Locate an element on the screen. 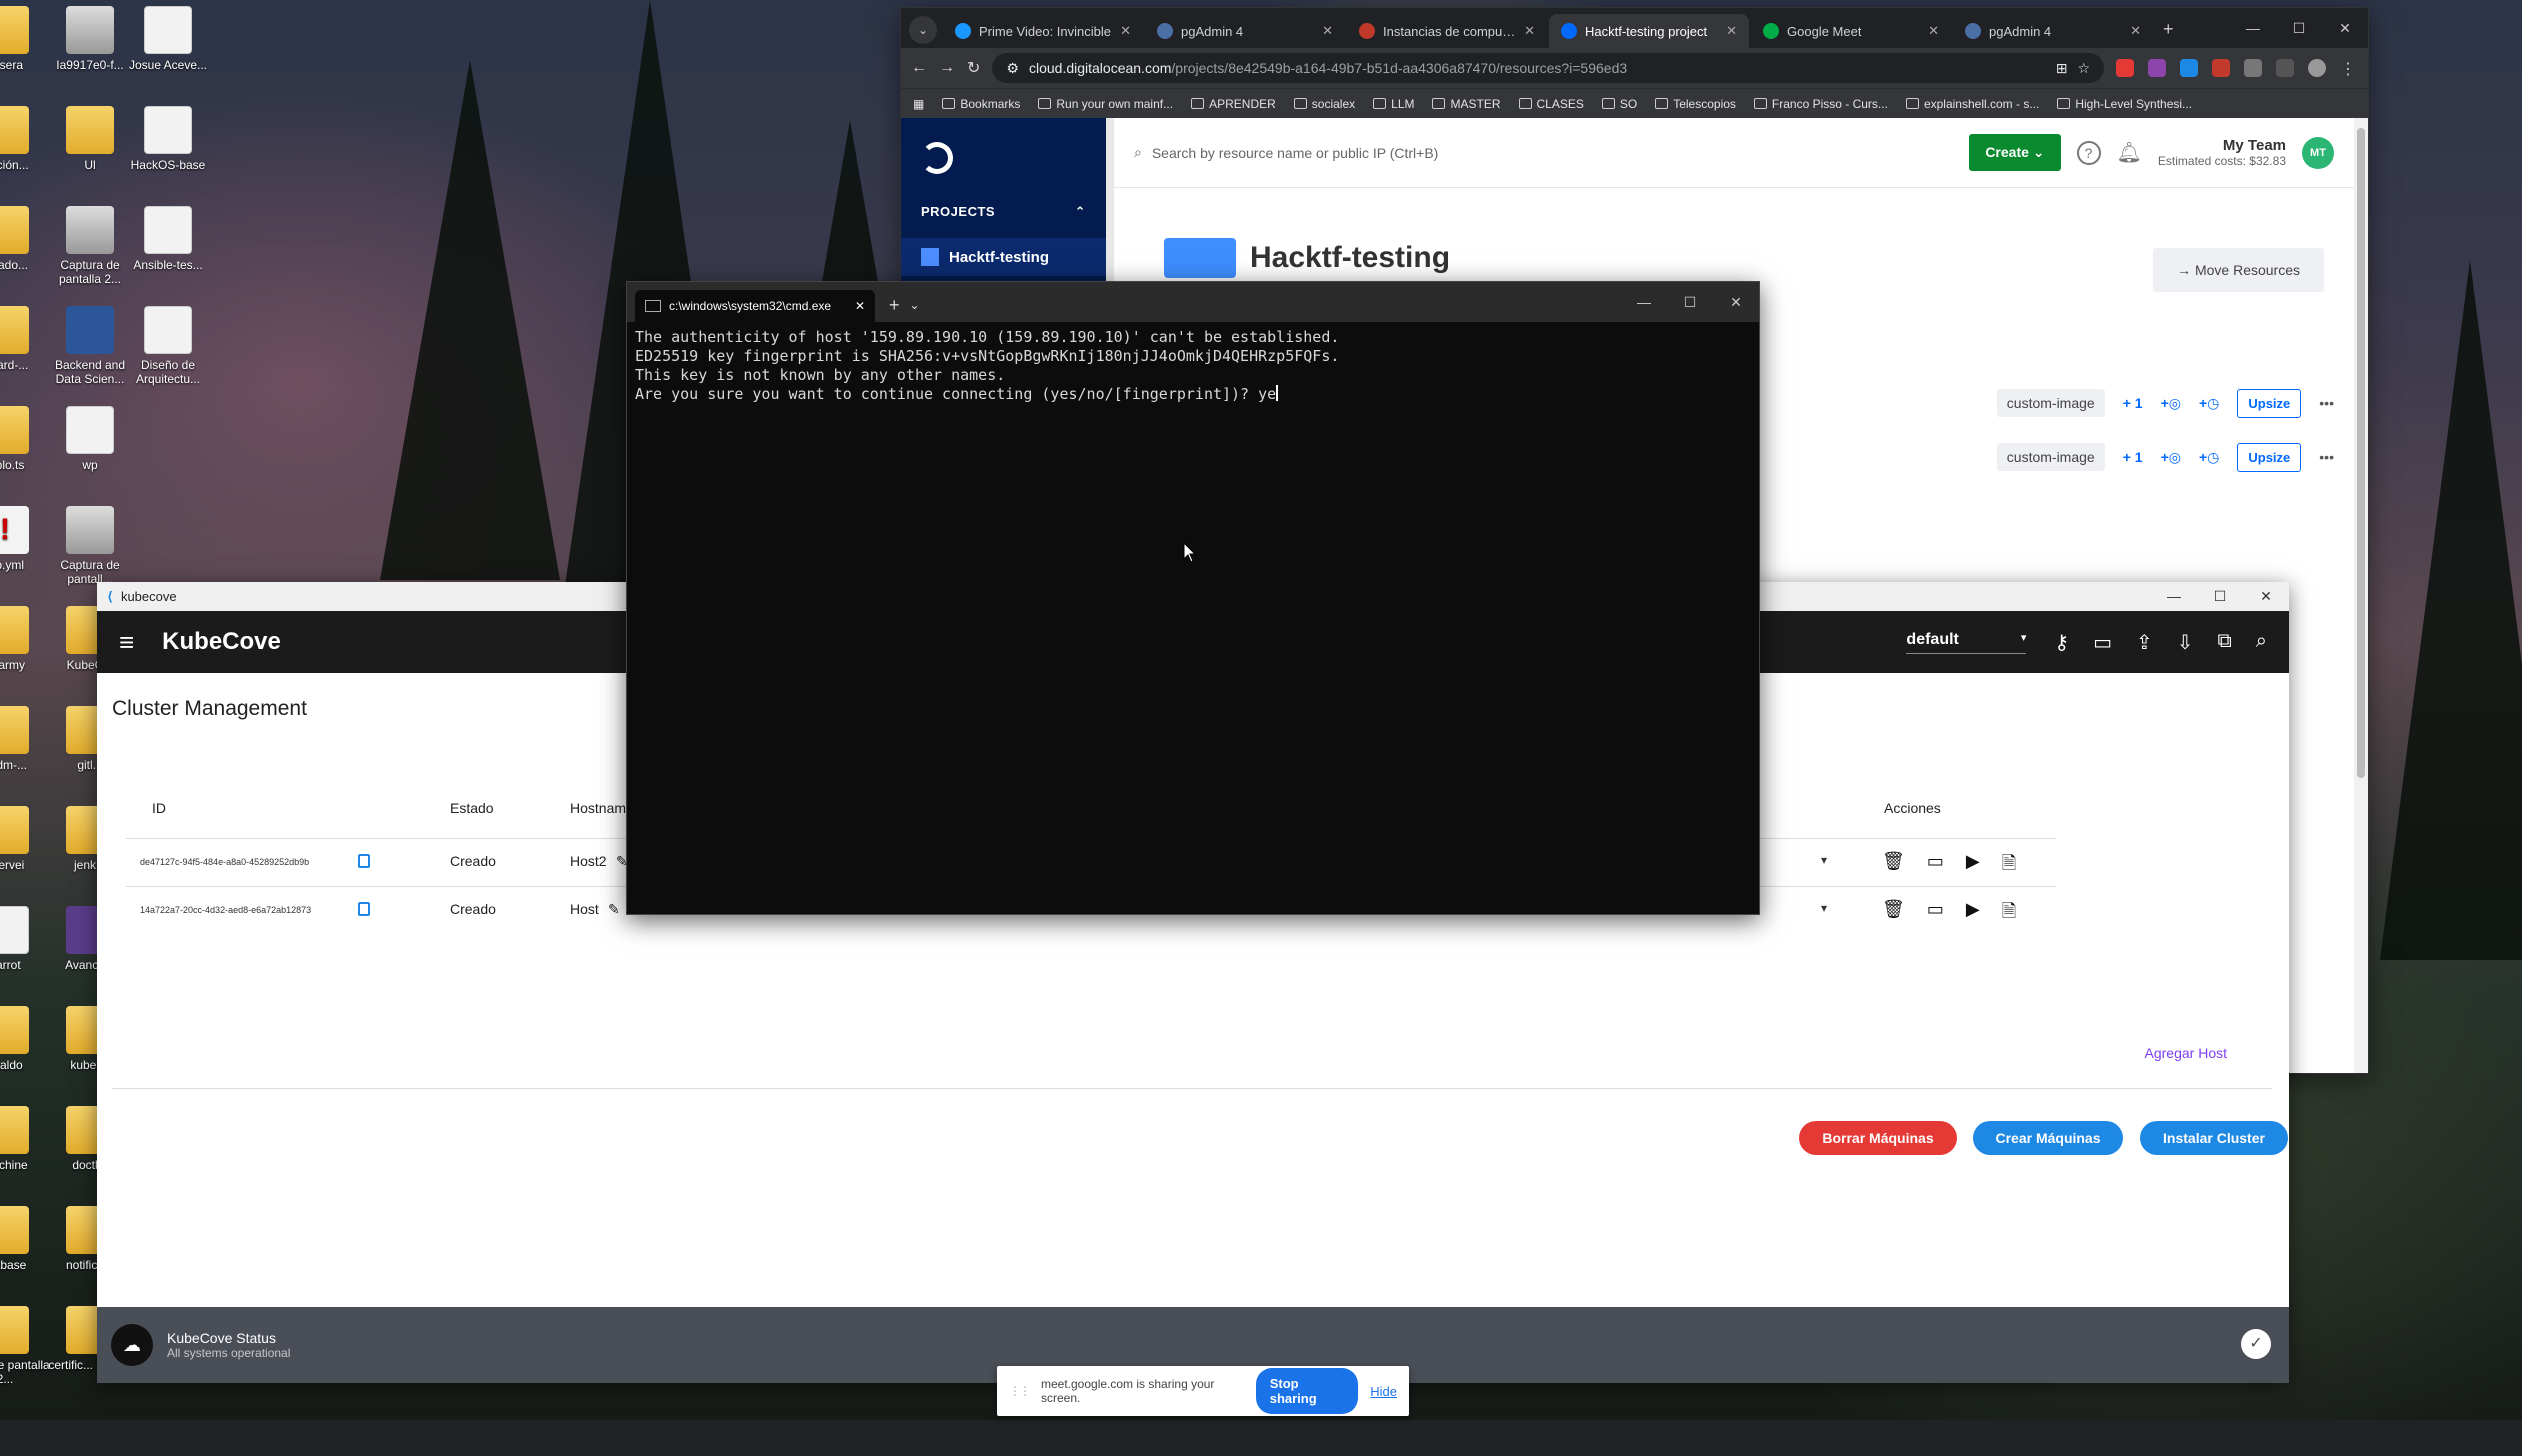 The width and height of the screenshot is (2522, 1456). projects-section: PROJECTS ⌃ is located at coordinates (1013, 212).